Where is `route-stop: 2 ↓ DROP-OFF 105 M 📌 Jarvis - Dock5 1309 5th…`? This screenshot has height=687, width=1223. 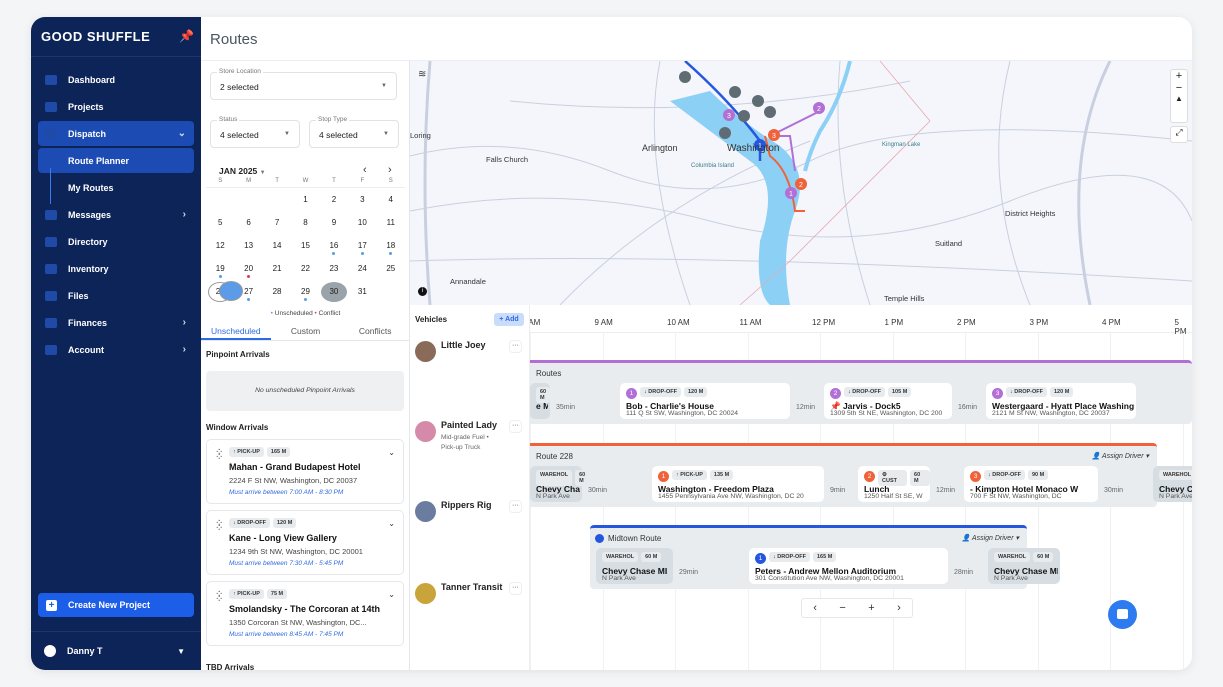
route-stop: 2 ↓ DROP-OFF 105 M 📌 Jarvis - Dock5 1309 5th… is located at coordinates (888, 401).